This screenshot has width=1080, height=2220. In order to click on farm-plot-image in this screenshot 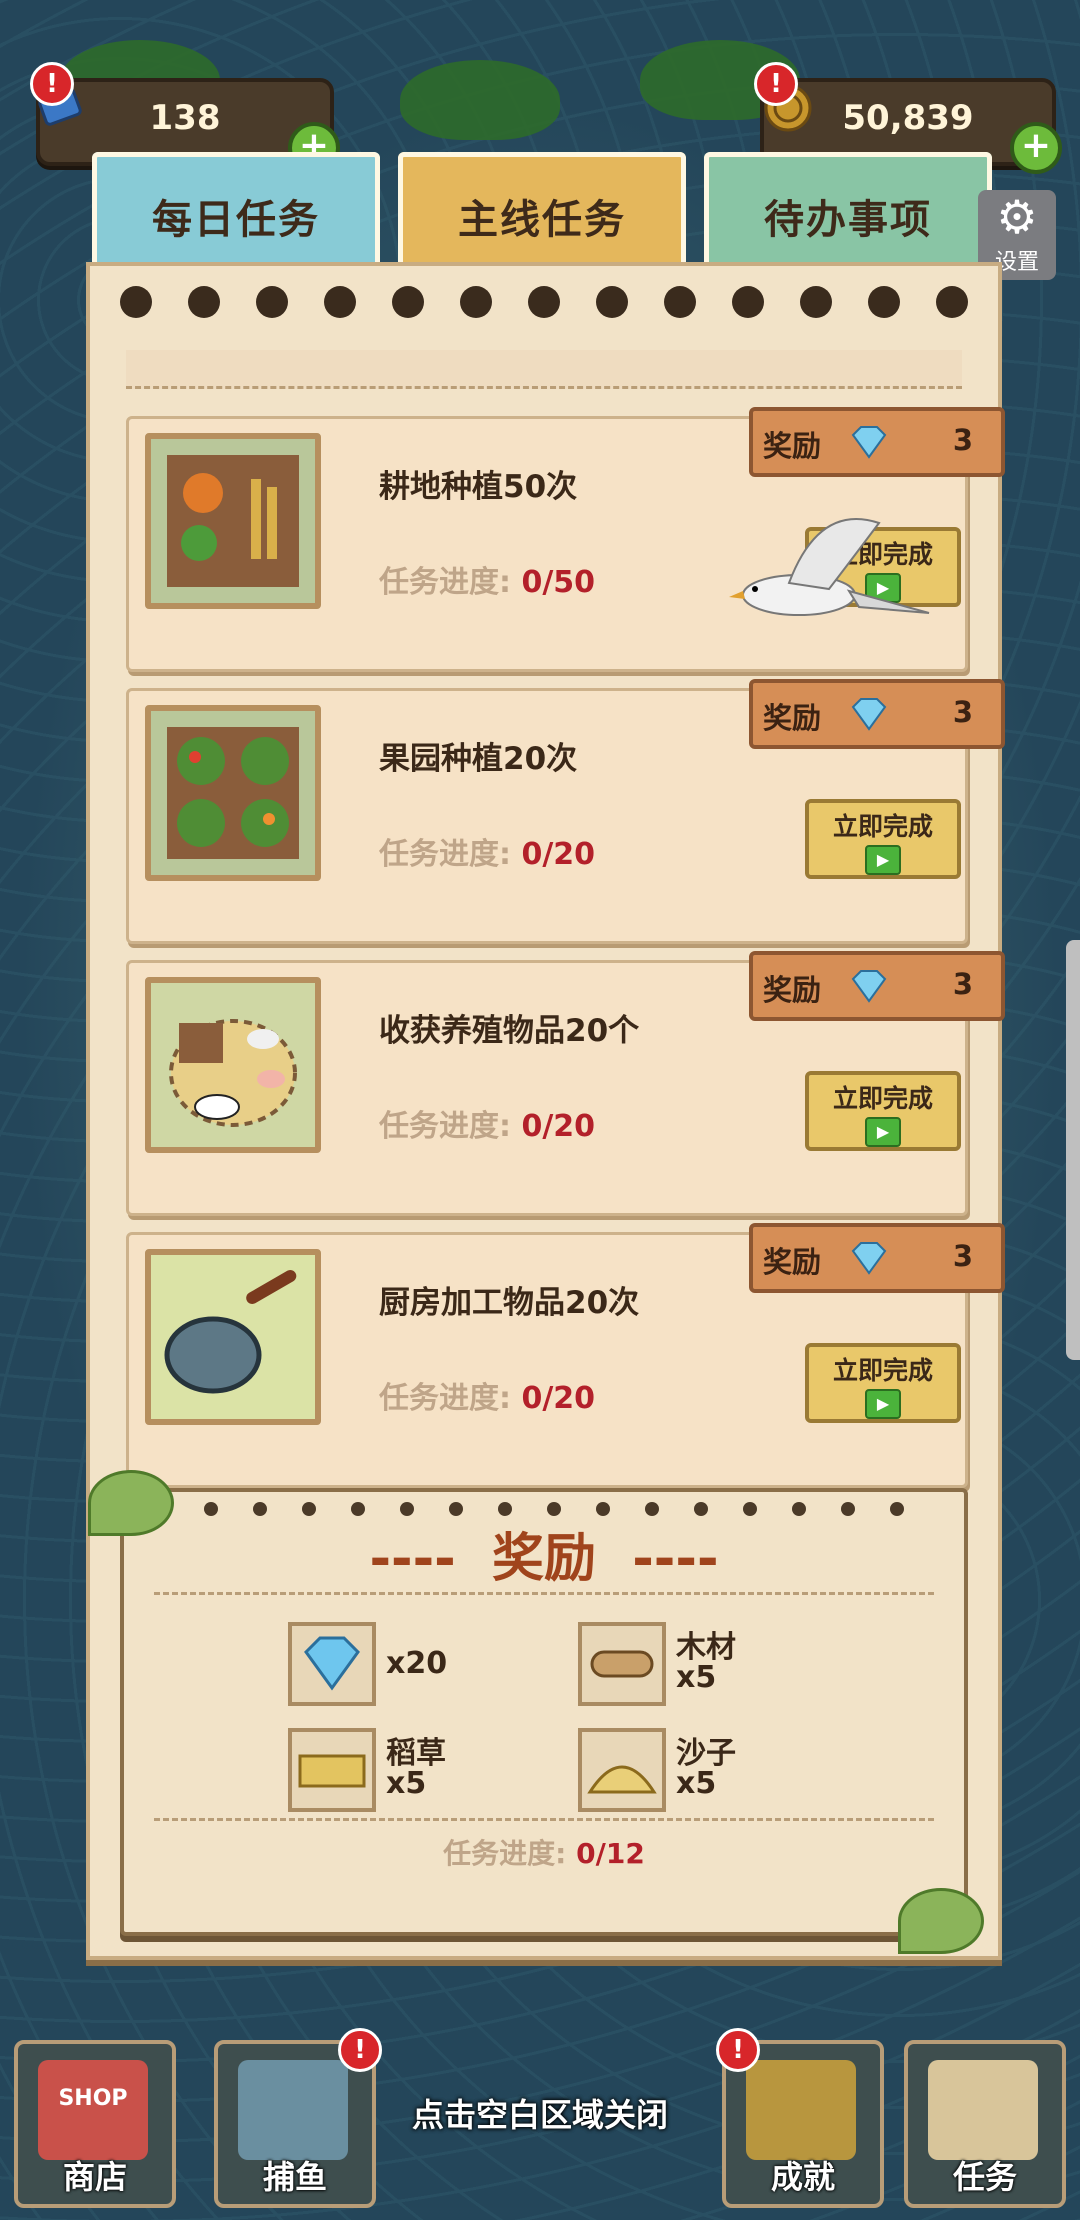, I will do `click(233, 521)`.